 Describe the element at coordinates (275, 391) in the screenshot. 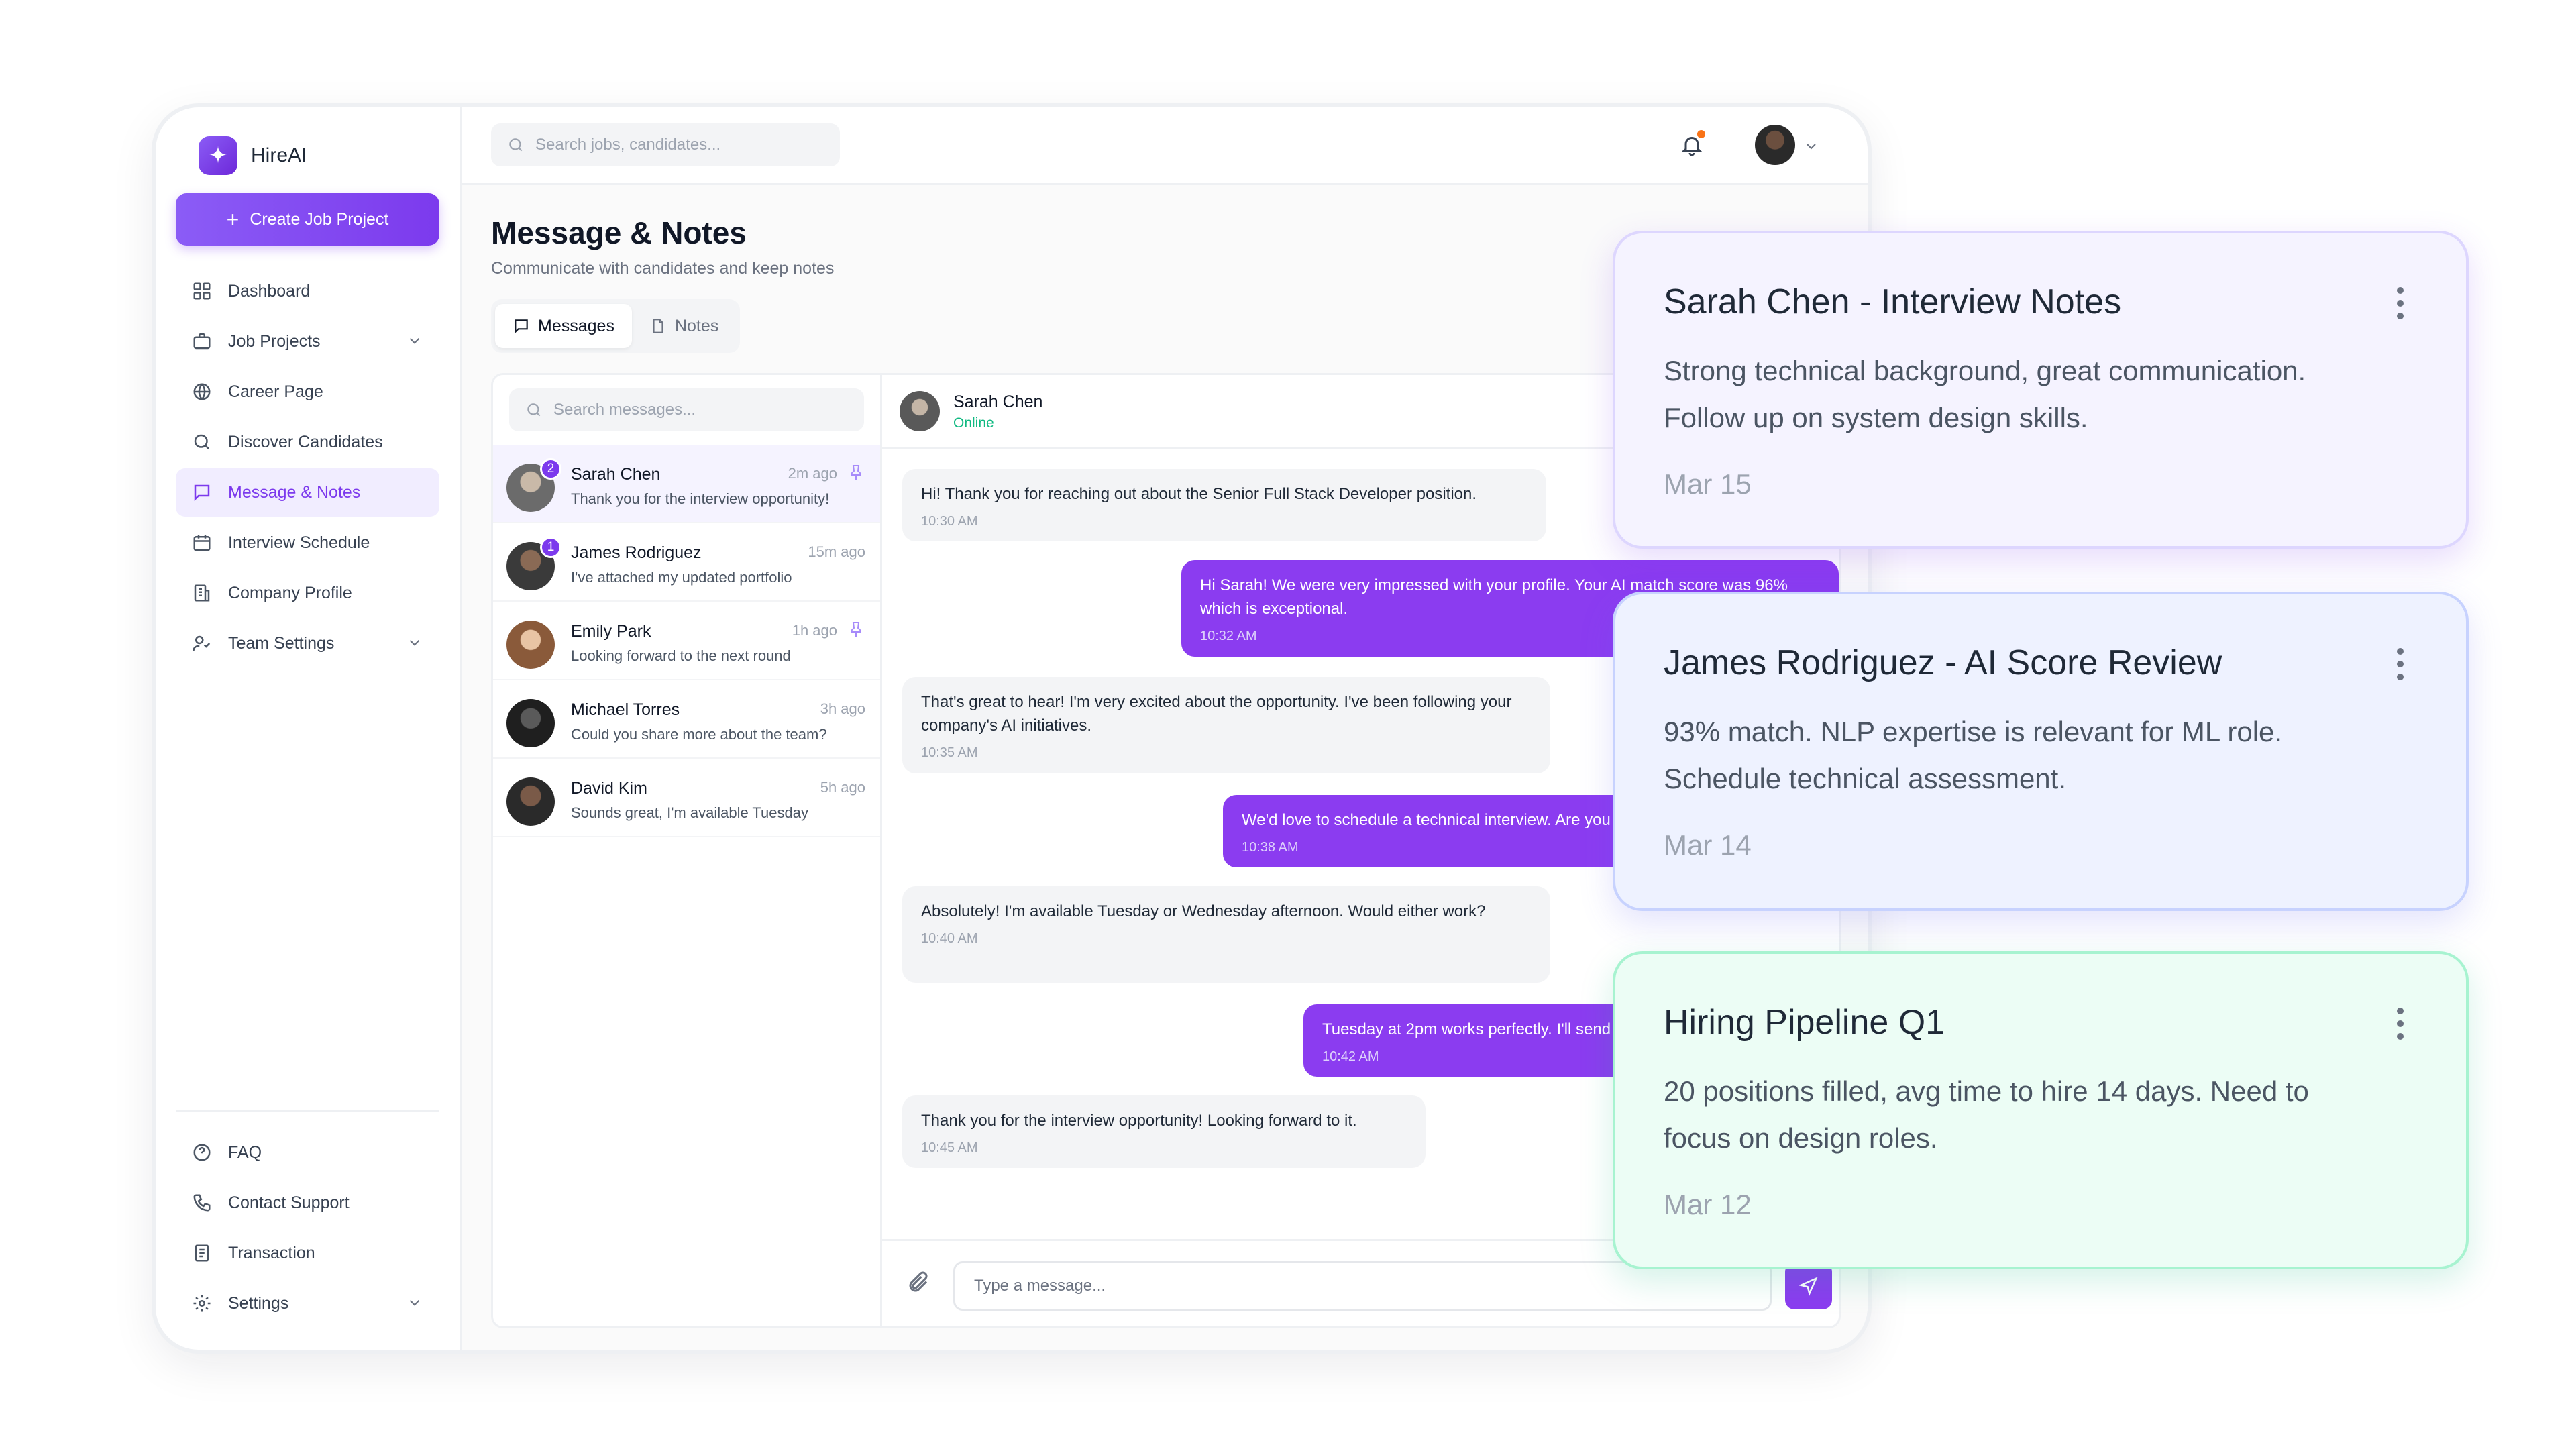

I see `sidebar-item-label: Career Page` at that location.